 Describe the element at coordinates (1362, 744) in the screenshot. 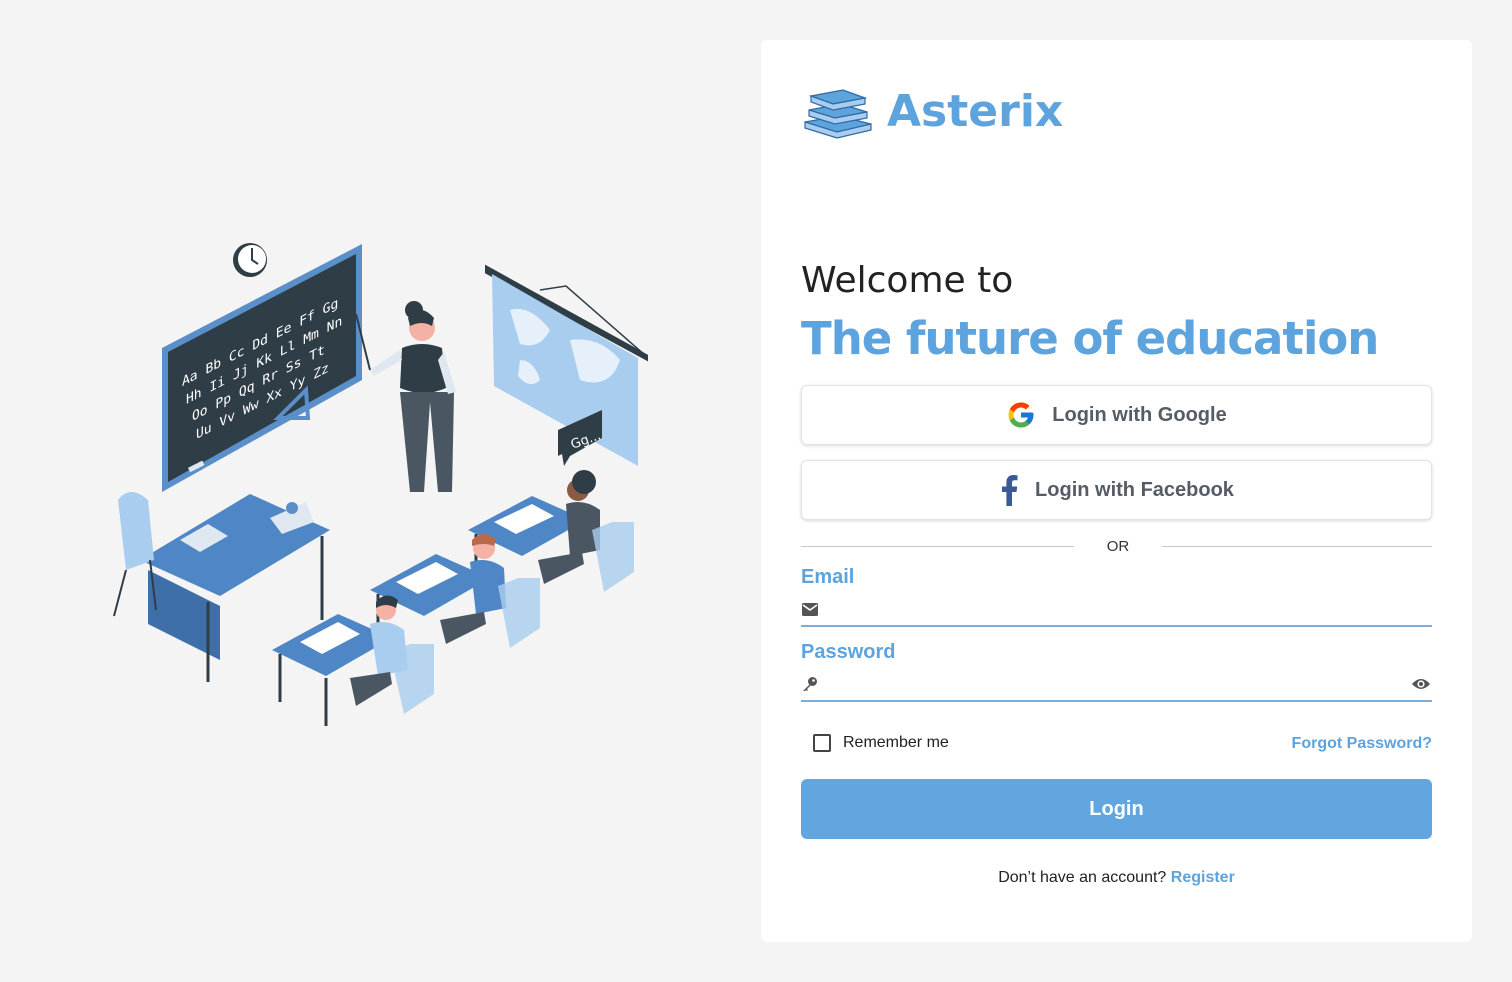

I see `forgot-password-link: Forgot Password?` at that location.